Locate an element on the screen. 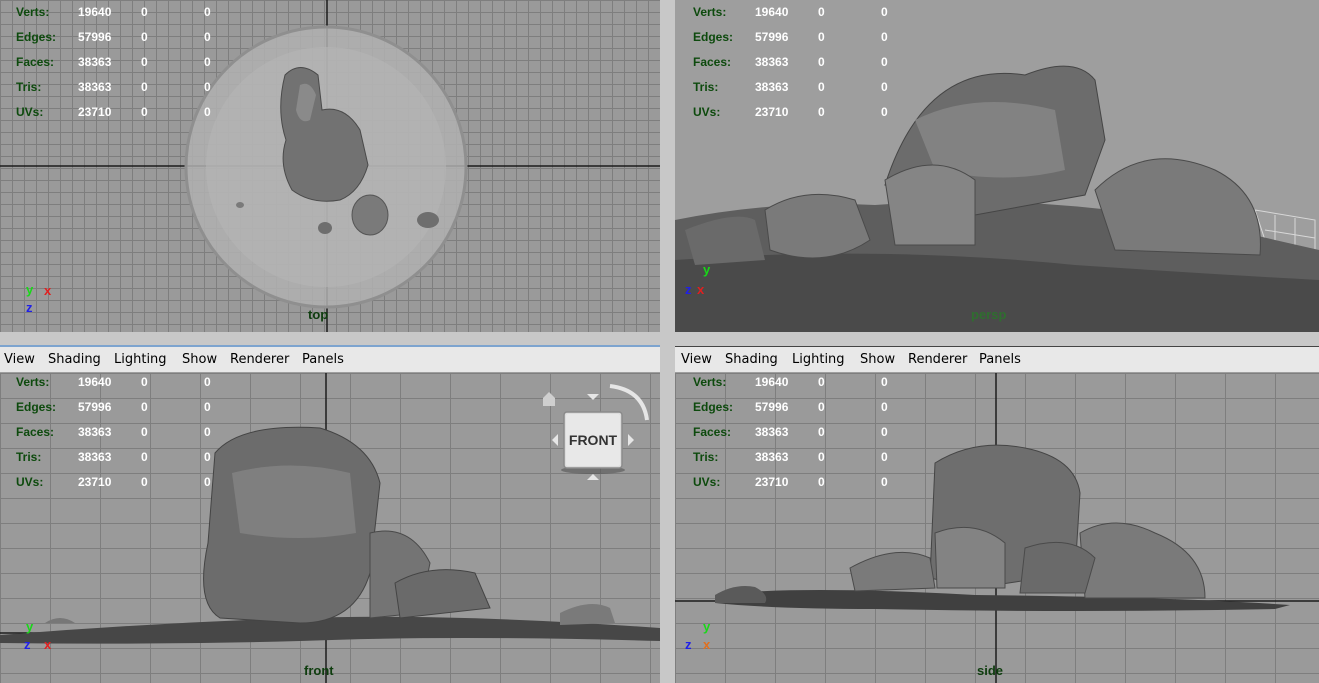 Image resolution: width=1319 pixels, height=683 pixels. panel-separator-horizontal is located at coordinates (659, 339).